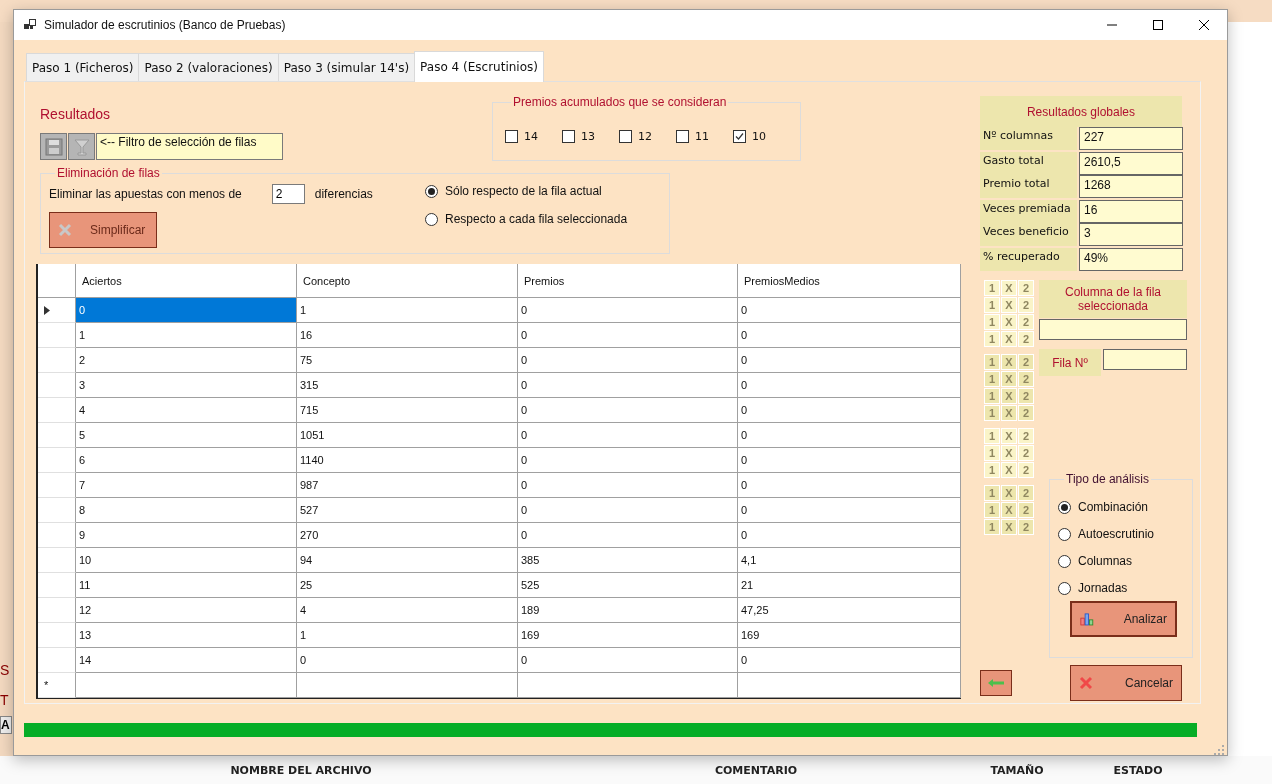 Image resolution: width=1272 pixels, height=784 pixels. Describe the element at coordinates (1126, 683) in the screenshot. I see `cancel-button: Cancelar` at that location.